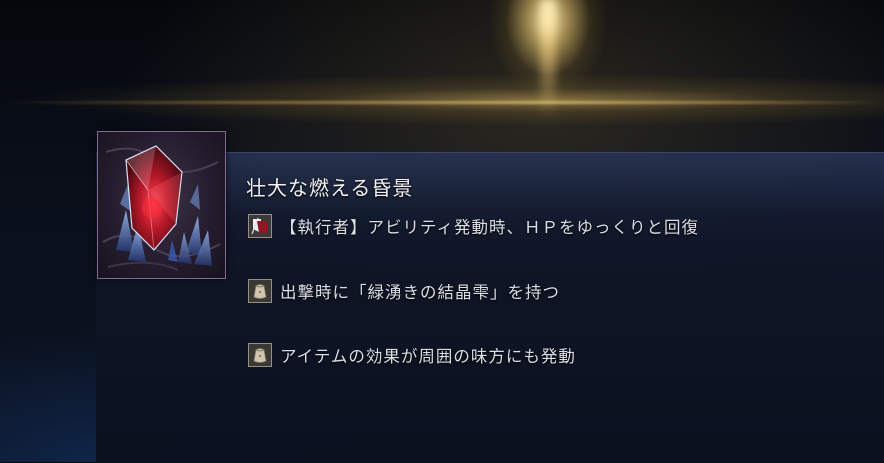 The height and width of the screenshot is (463, 884). I want to click on horizon-glow, so click(442, 102).